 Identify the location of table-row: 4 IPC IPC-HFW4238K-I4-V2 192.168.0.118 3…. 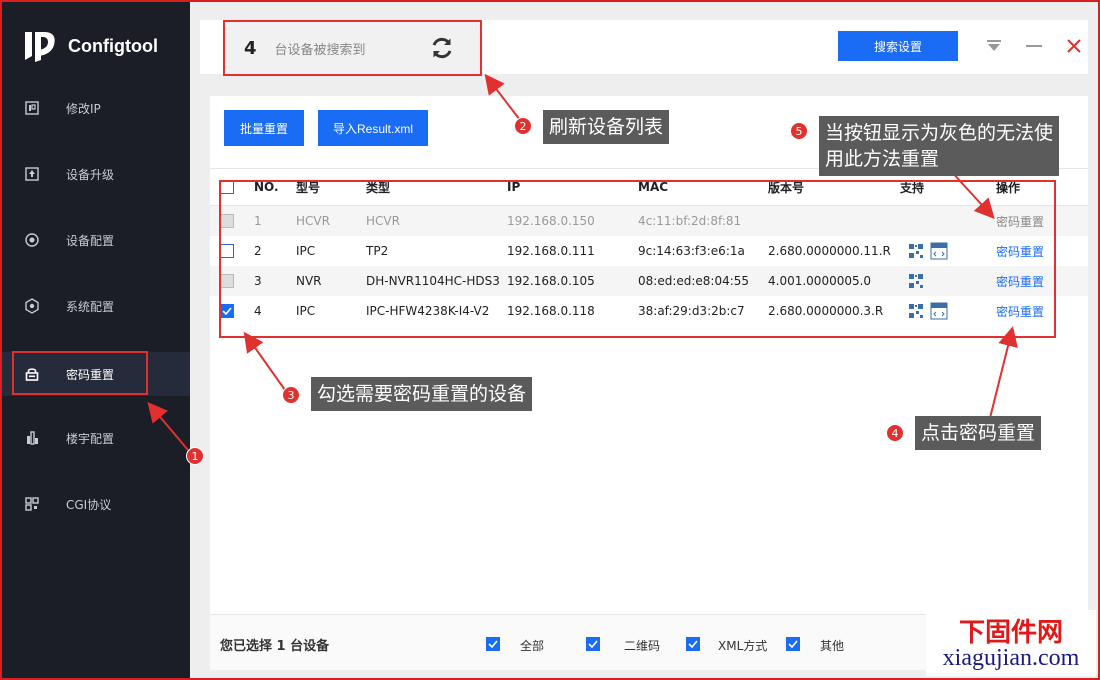
(649, 311).